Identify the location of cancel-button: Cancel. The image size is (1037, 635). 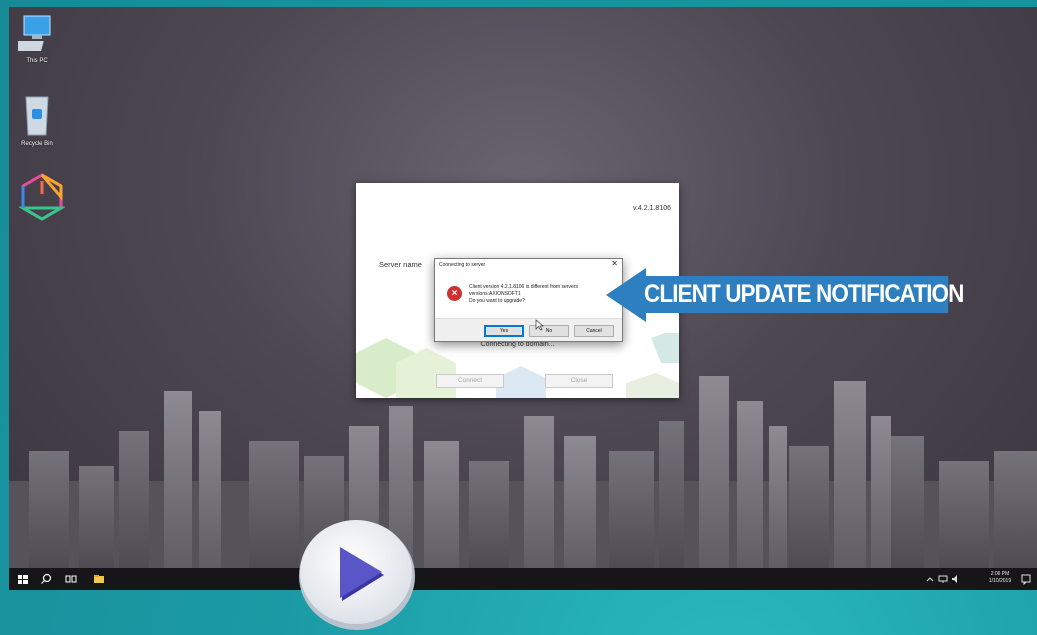
(594, 331).